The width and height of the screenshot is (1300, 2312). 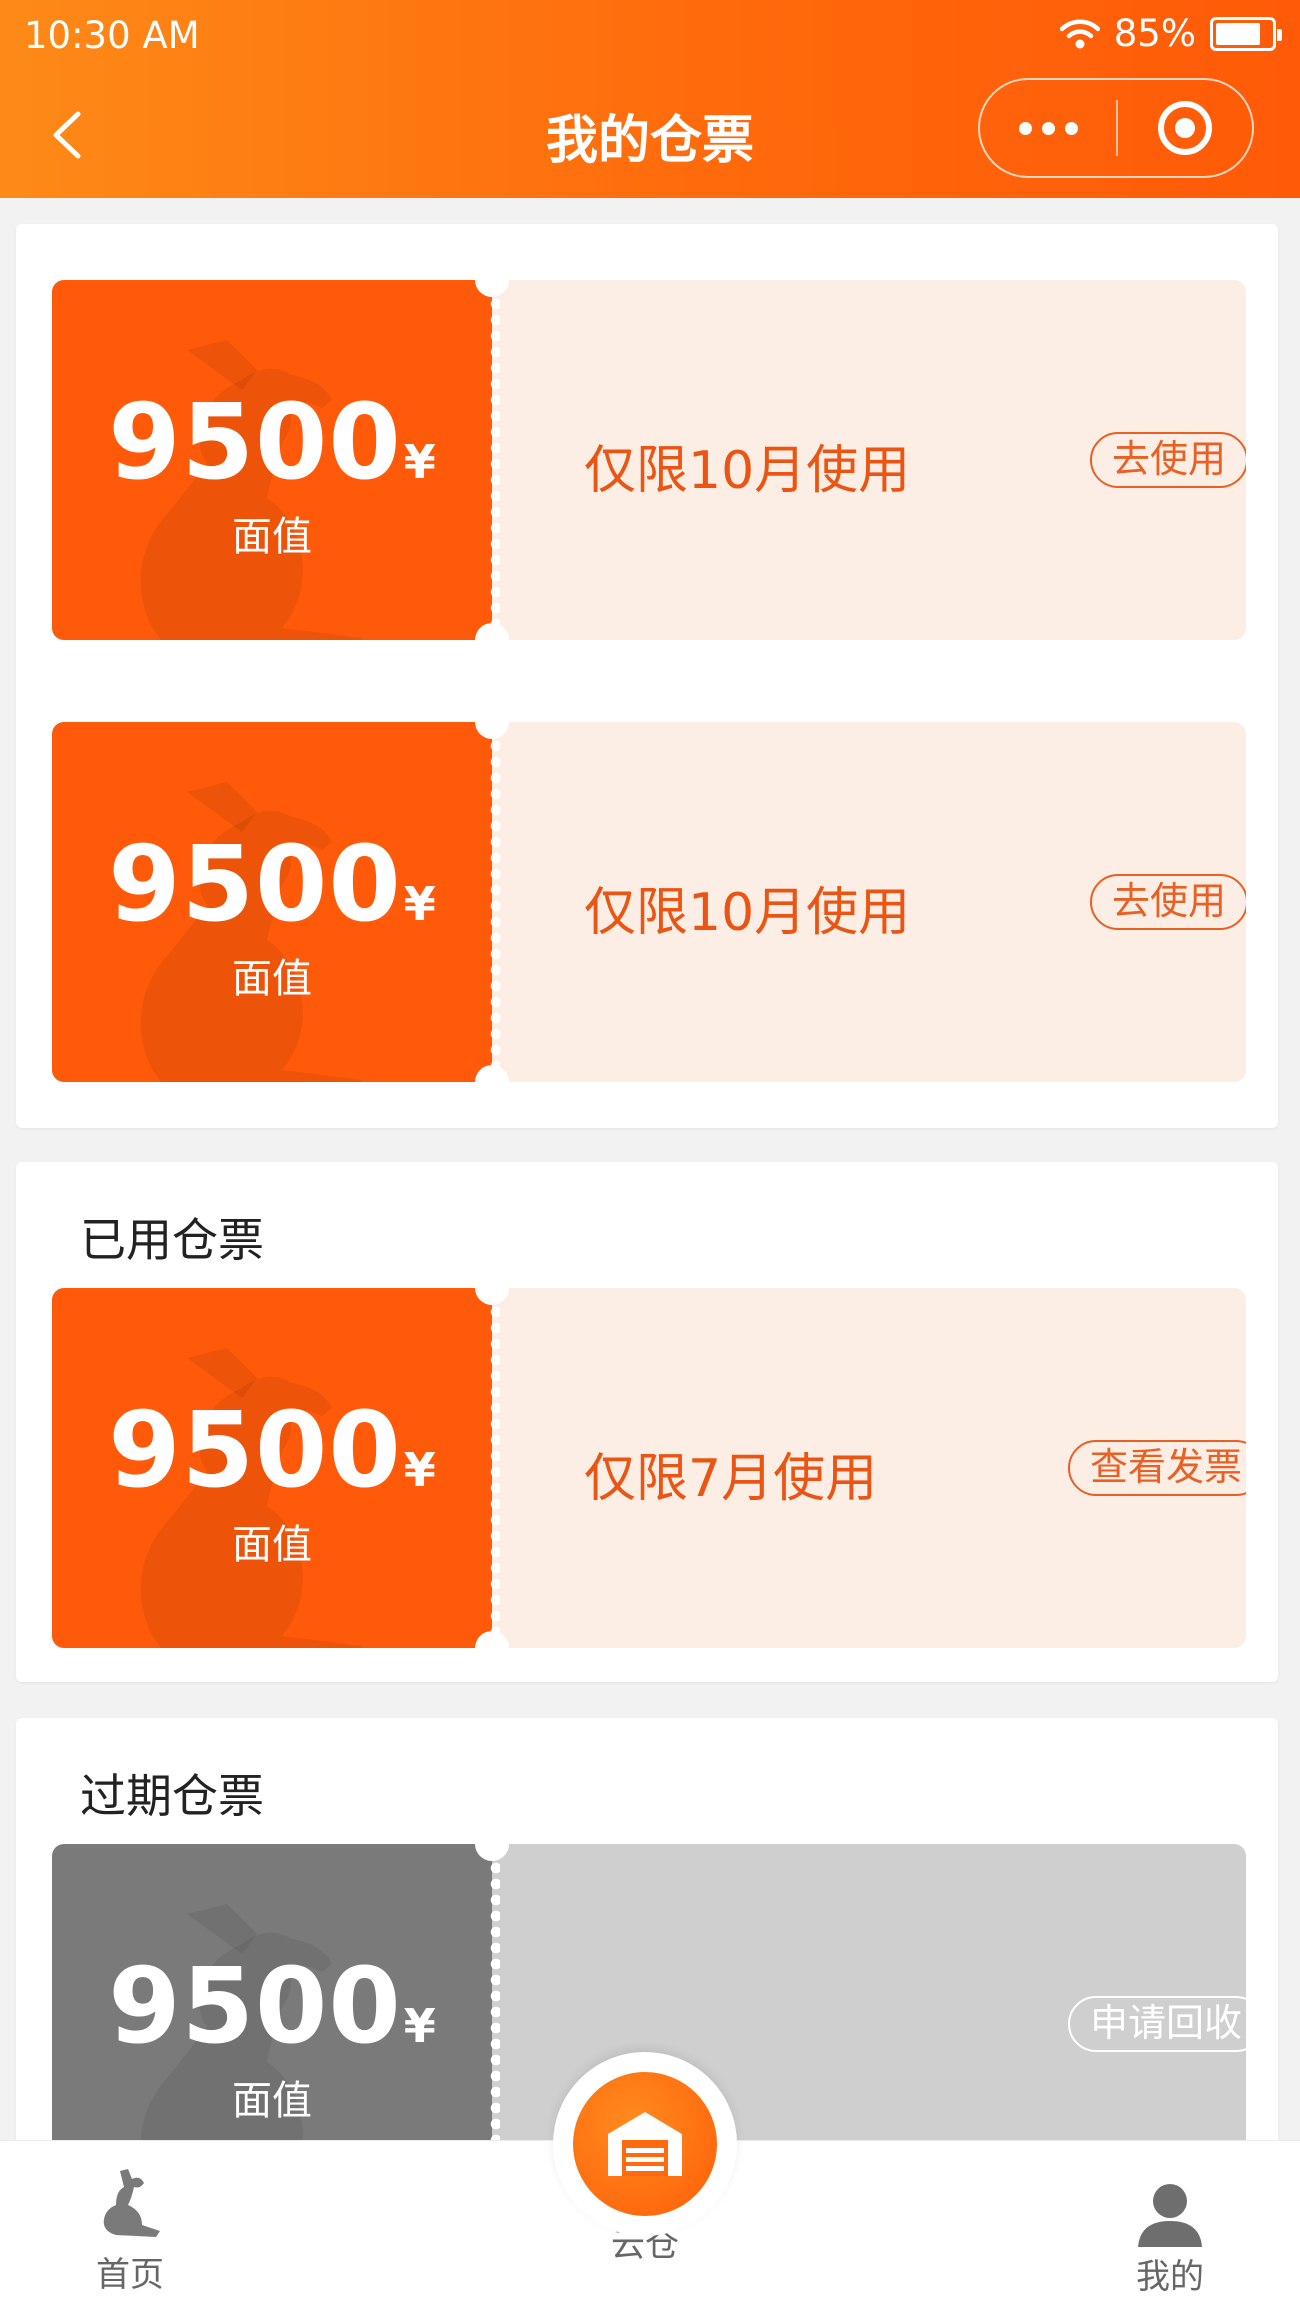 I want to click on nav-bar: 我的仓票, so click(x=650, y=135).